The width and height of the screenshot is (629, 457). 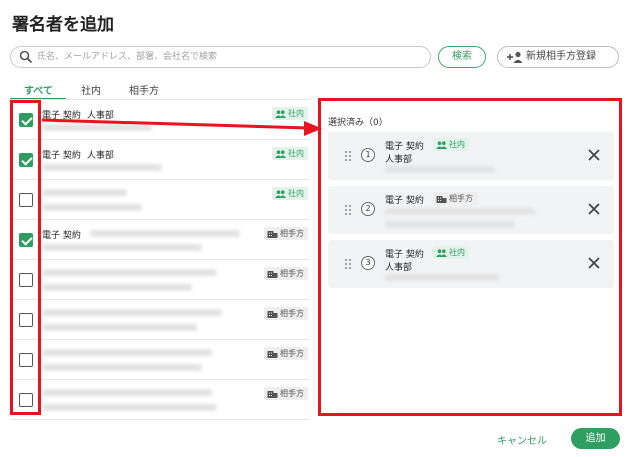 What do you see at coordinates (63, 25) in the screenshot?
I see `dialog-title: 署名者を追加` at bounding box center [63, 25].